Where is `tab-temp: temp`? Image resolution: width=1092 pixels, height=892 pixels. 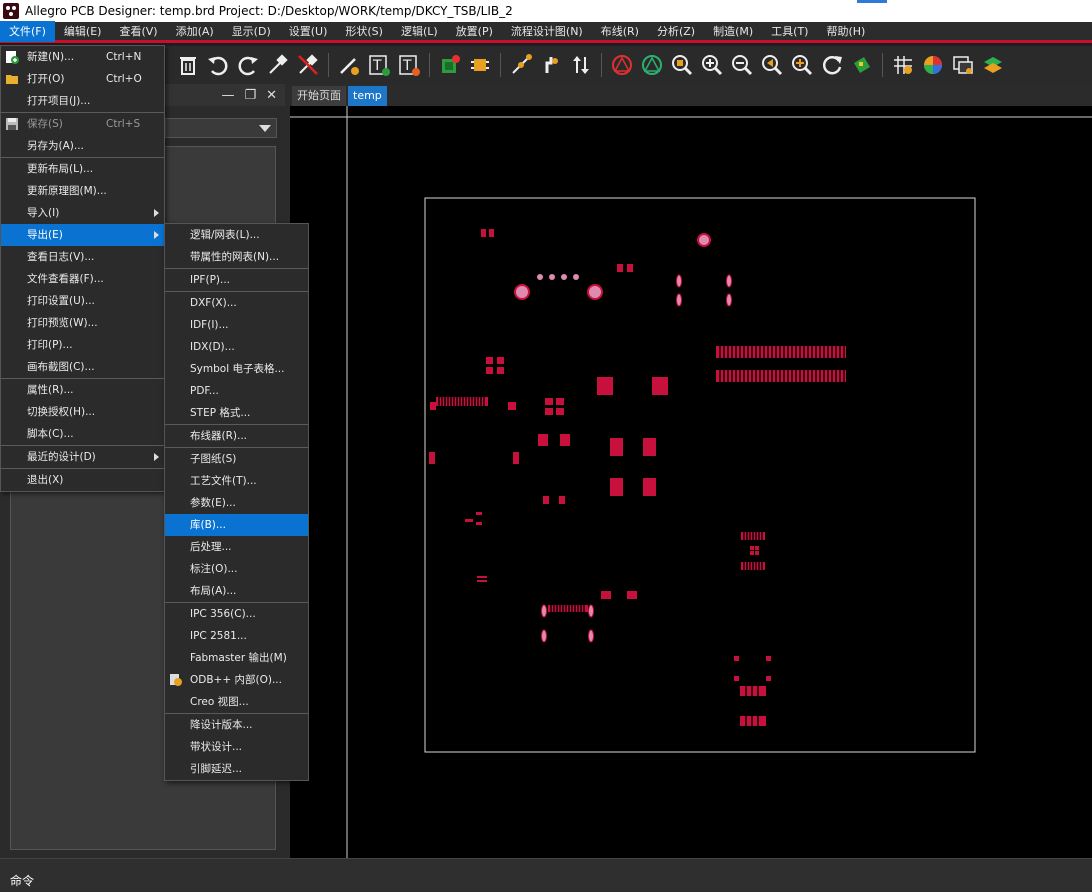 tab-temp: temp is located at coordinates (367, 96).